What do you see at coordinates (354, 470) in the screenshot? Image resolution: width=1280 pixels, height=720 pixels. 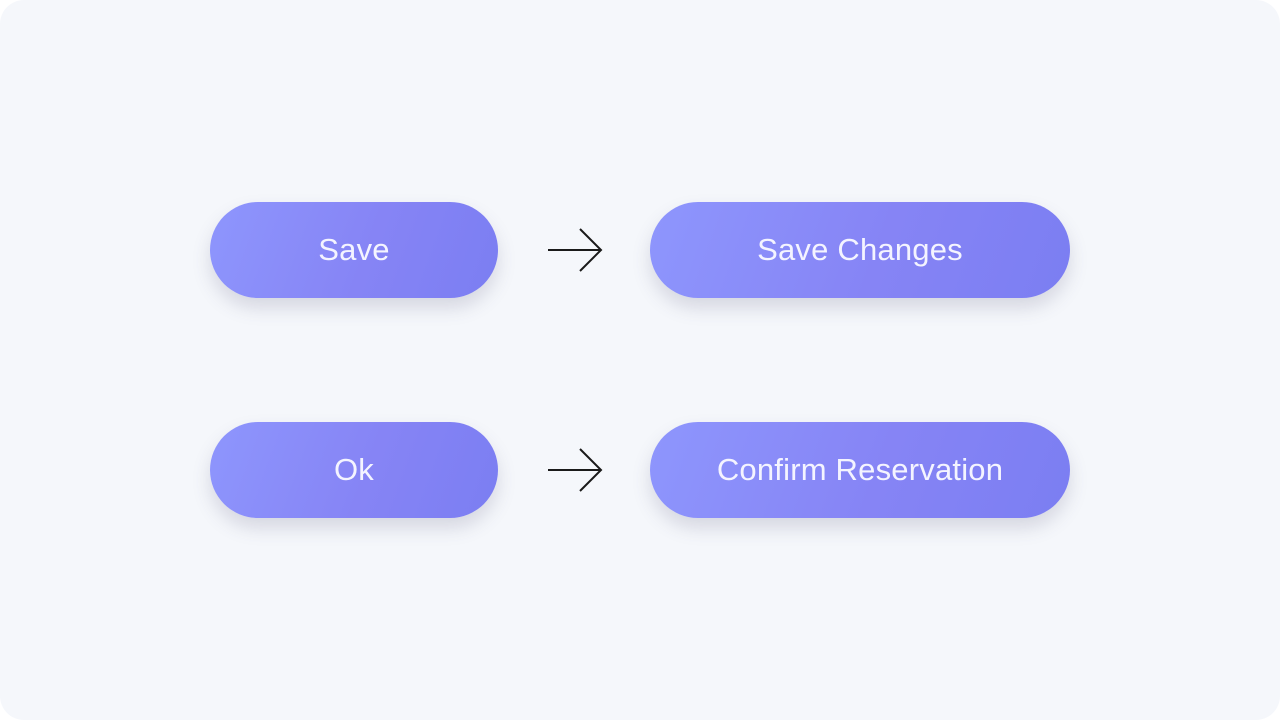 I see `ok-button: Ok` at bounding box center [354, 470].